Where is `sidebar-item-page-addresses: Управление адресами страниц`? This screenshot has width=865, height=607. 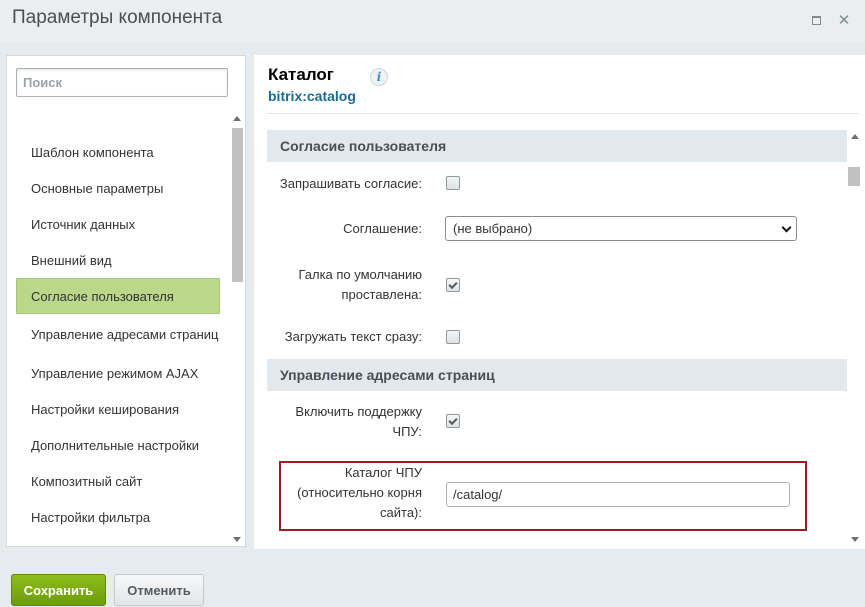 sidebar-item-page-addresses: Управление адресами страниц is located at coordinates (118, 334).